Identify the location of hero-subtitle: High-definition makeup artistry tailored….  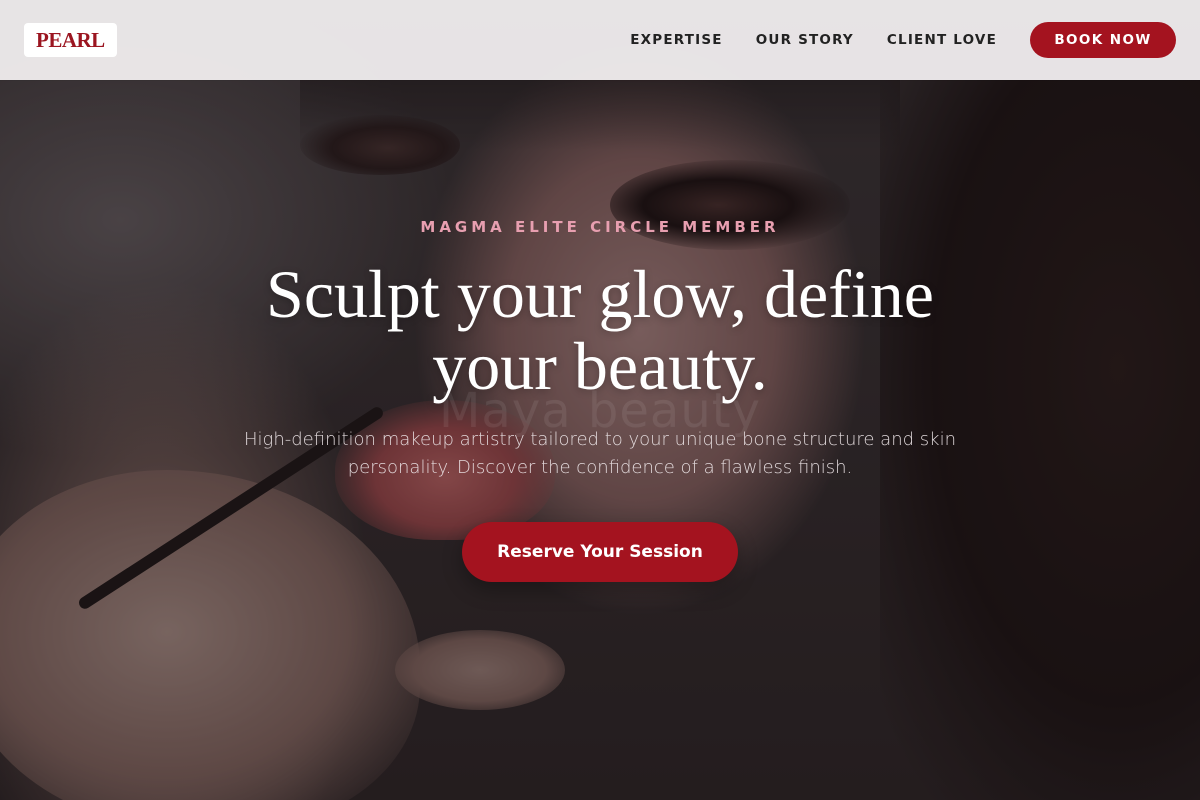
(600, 453).